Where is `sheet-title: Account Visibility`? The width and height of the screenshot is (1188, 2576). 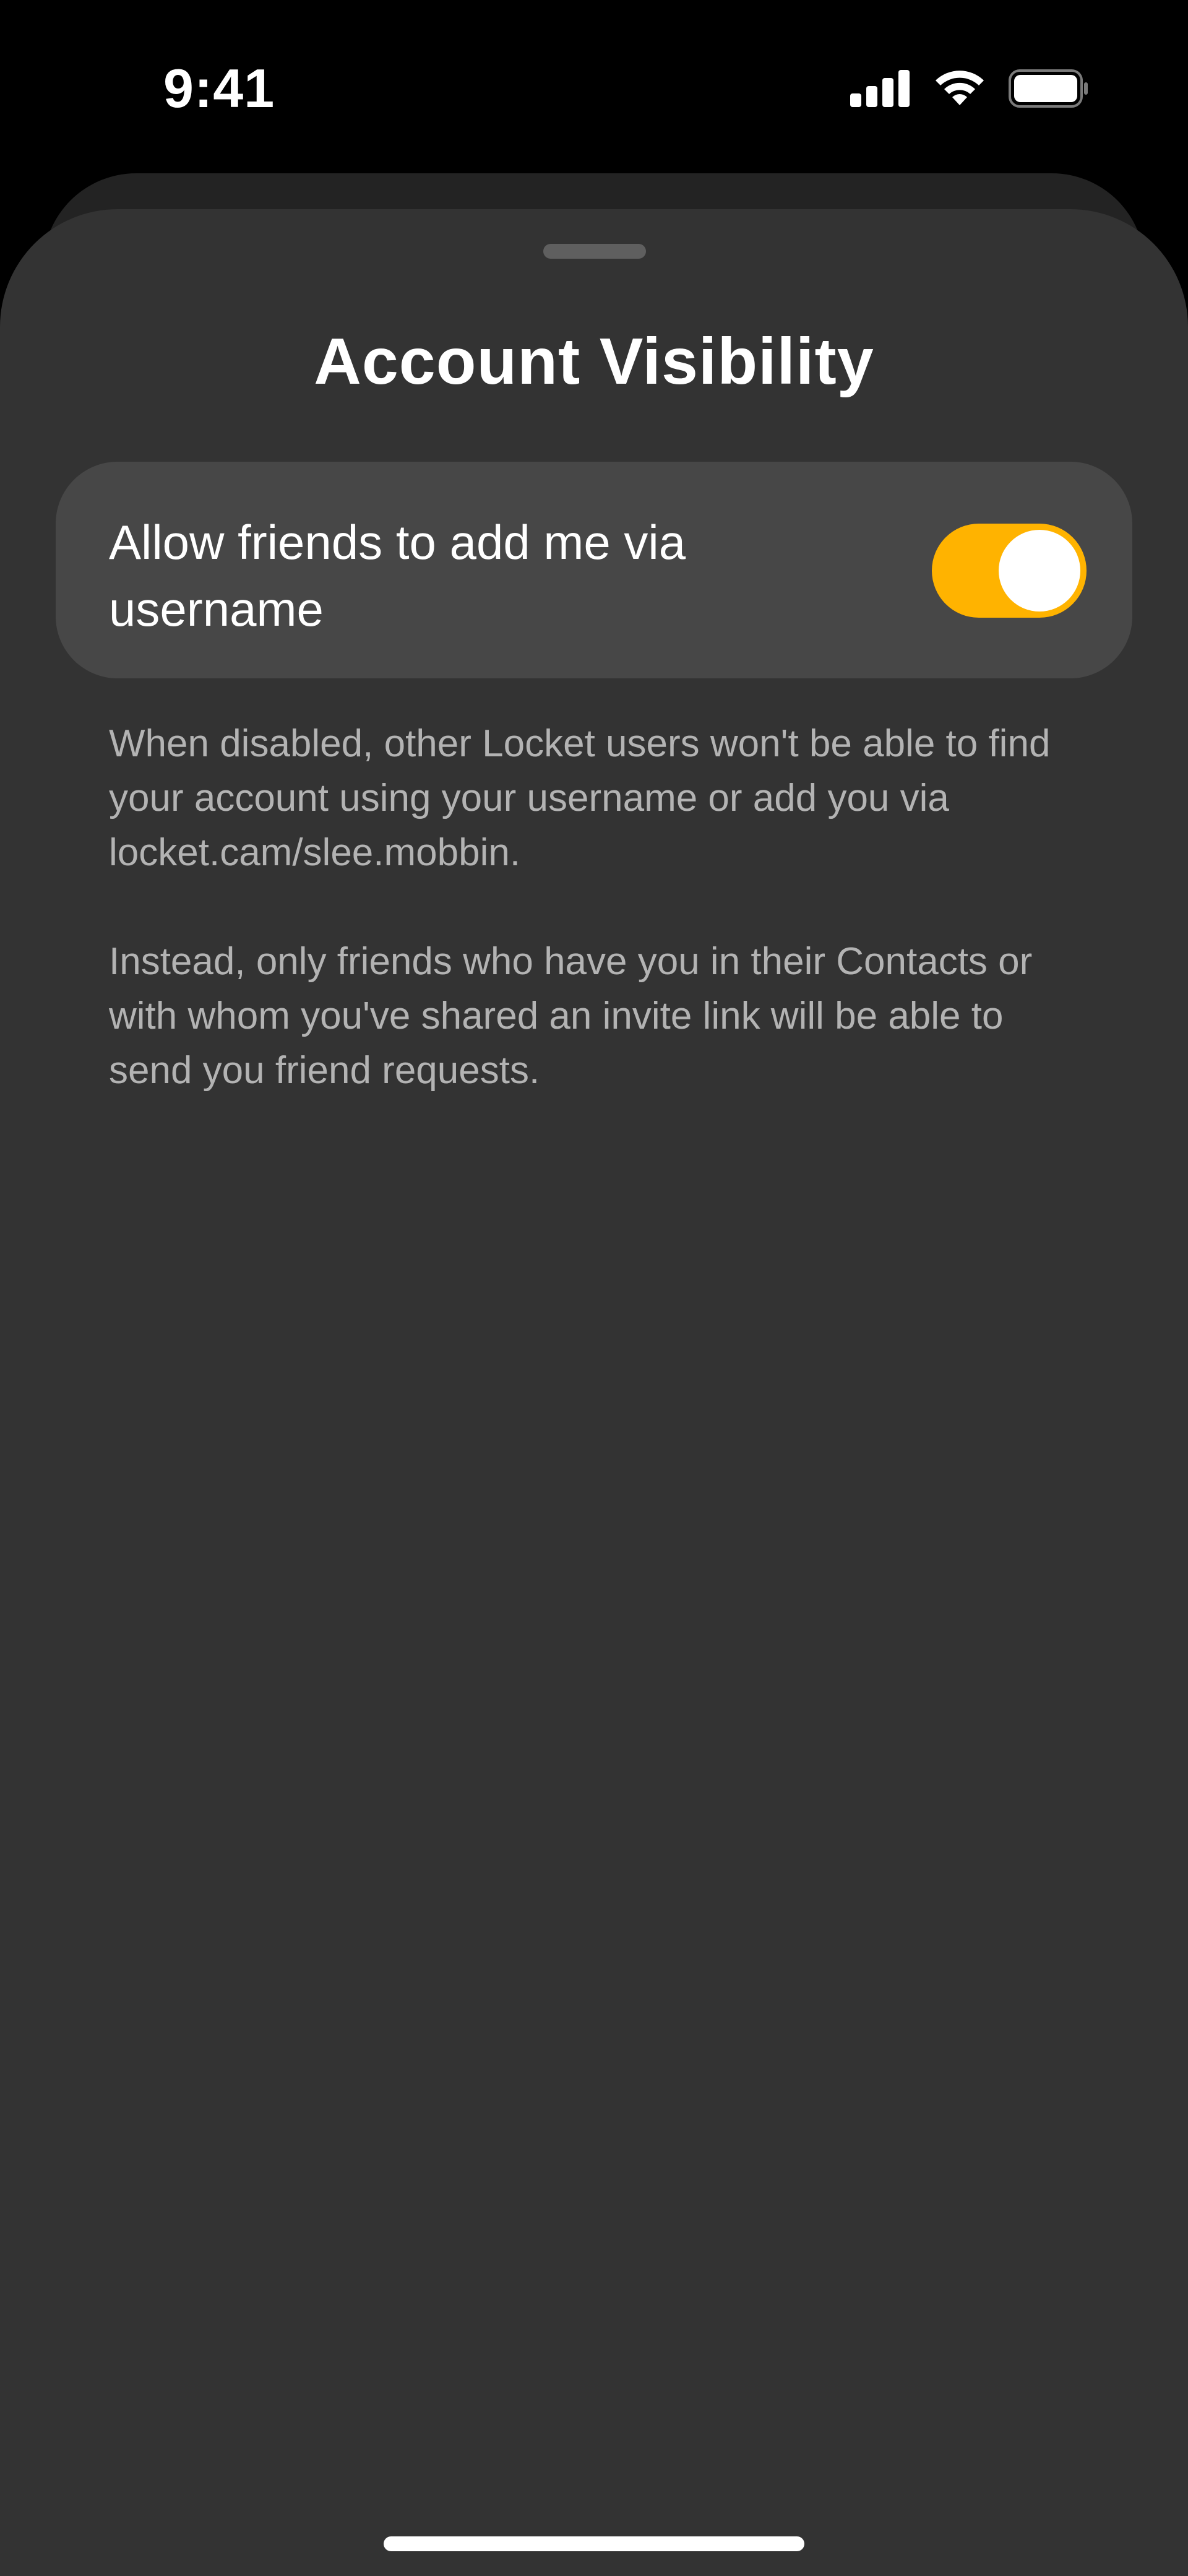 sheet-title: Account Visibility is located at coordinates (594, 361).